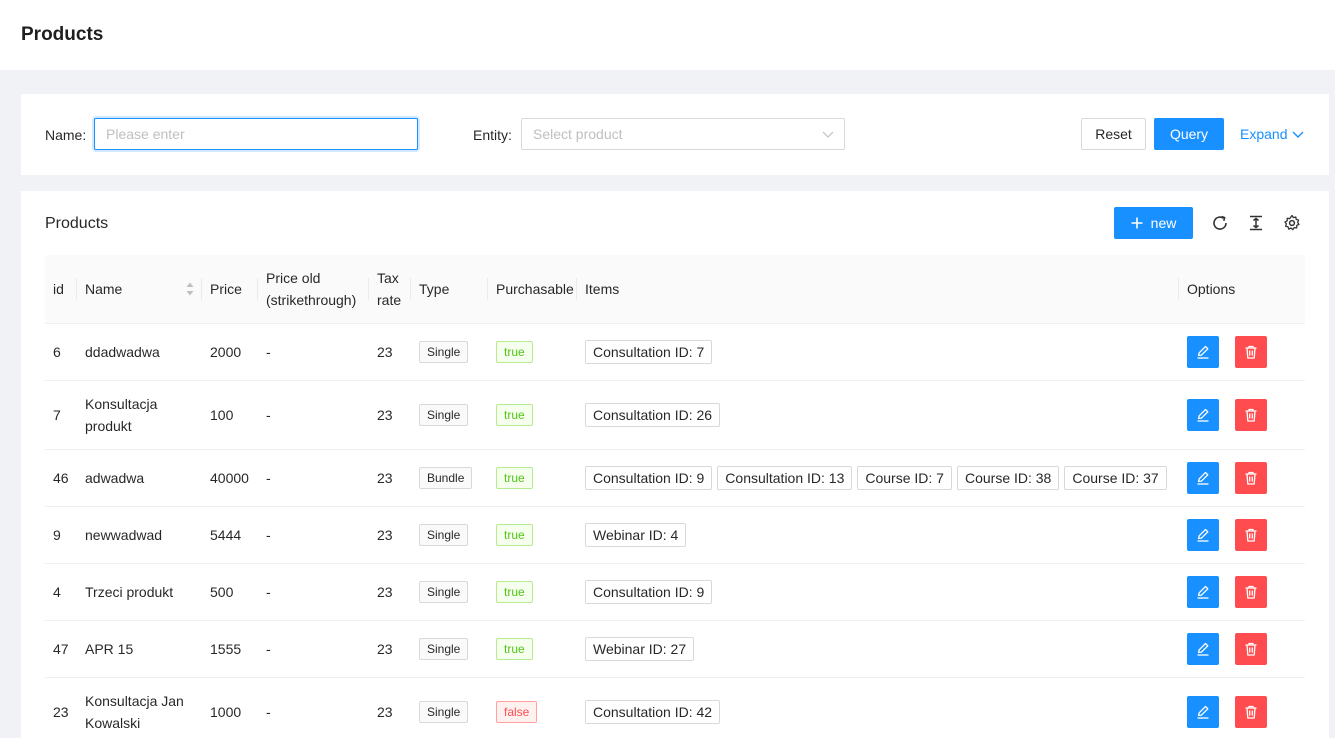 The width and height of the screenshot is (1335, 738). Describe the element at coordinates (649, 477) in the screenshot. I see `item-tag: Consultation ID: 9` at that location.